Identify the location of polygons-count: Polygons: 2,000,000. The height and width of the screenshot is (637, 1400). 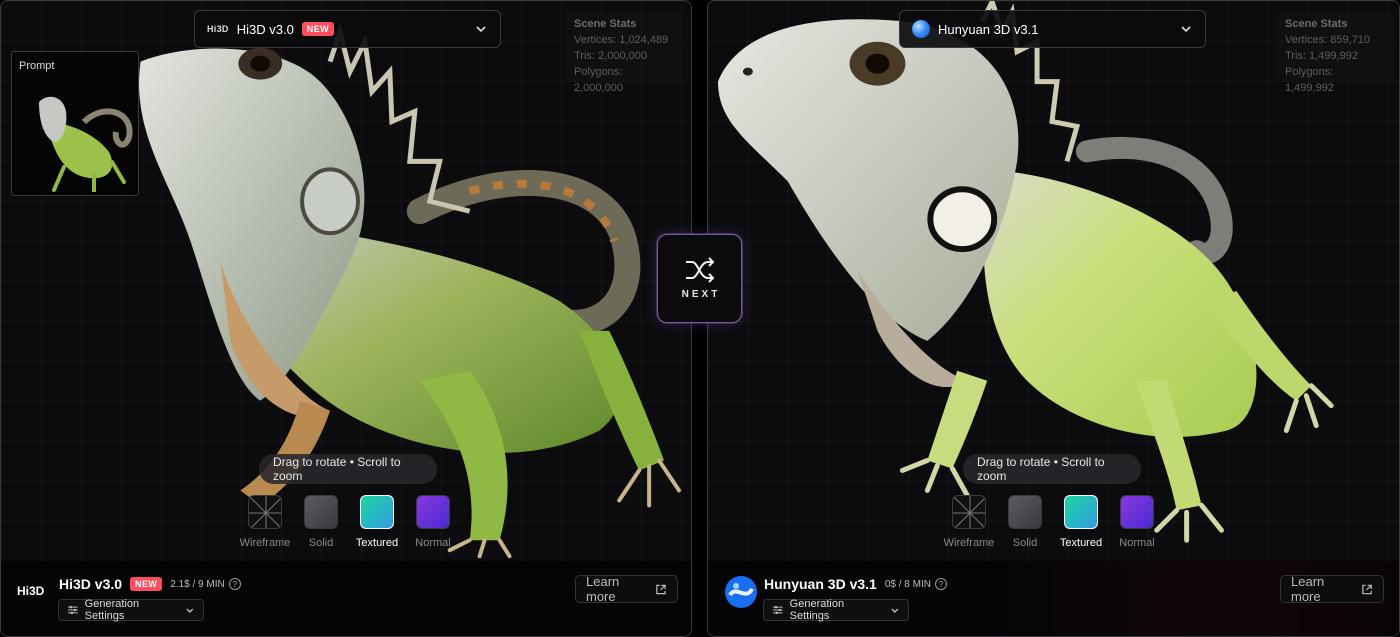
(598, 80).